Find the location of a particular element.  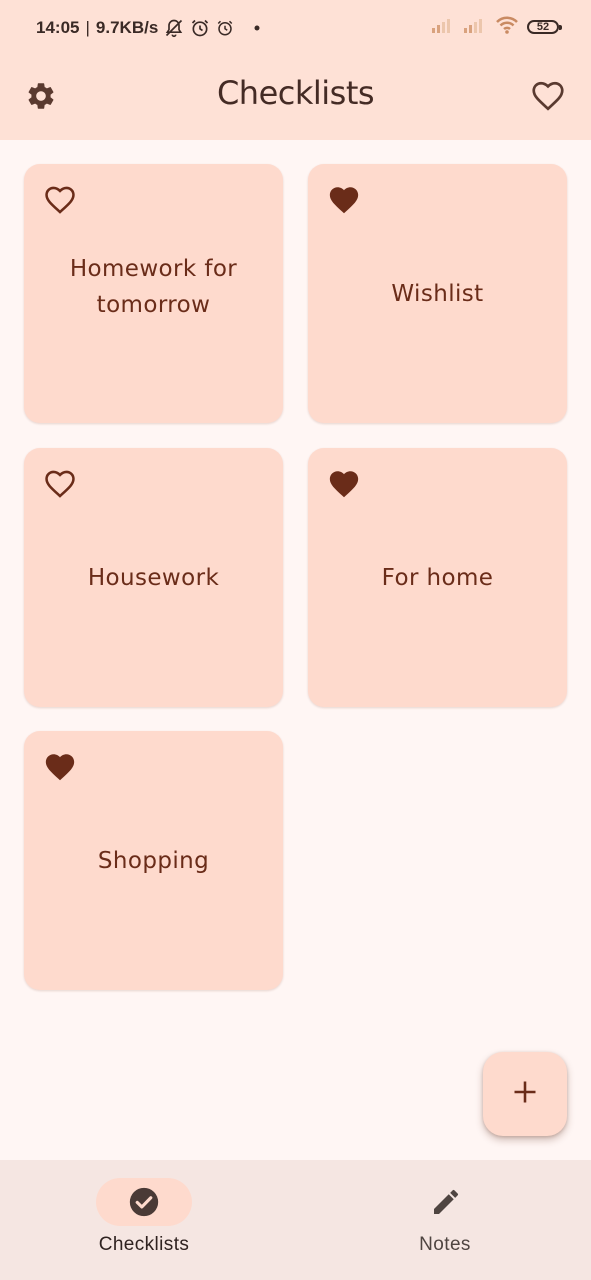

checklist-card: For home is located at coordinates (437, 577).